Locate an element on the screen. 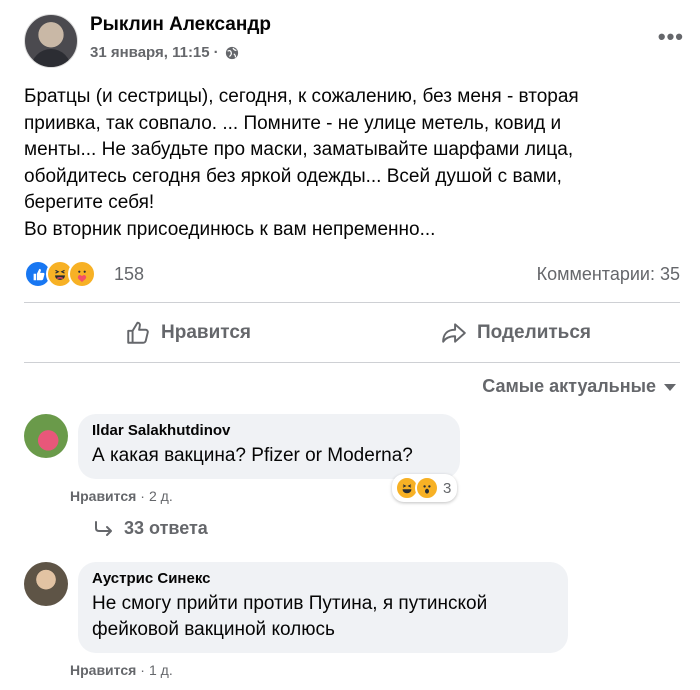 The width and height of the screenshot is (700, 690). comment-text: А какая вакцина? Pfizer or Moderna? is located at coordinates (252, 455).